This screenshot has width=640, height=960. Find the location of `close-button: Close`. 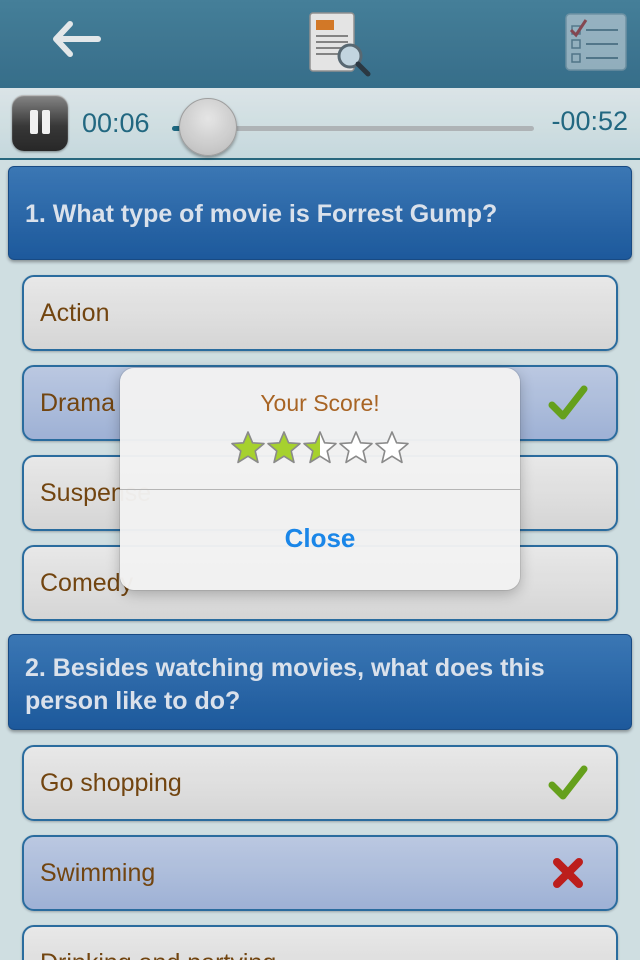

close-button: Close is located at coordinates (320, 540).